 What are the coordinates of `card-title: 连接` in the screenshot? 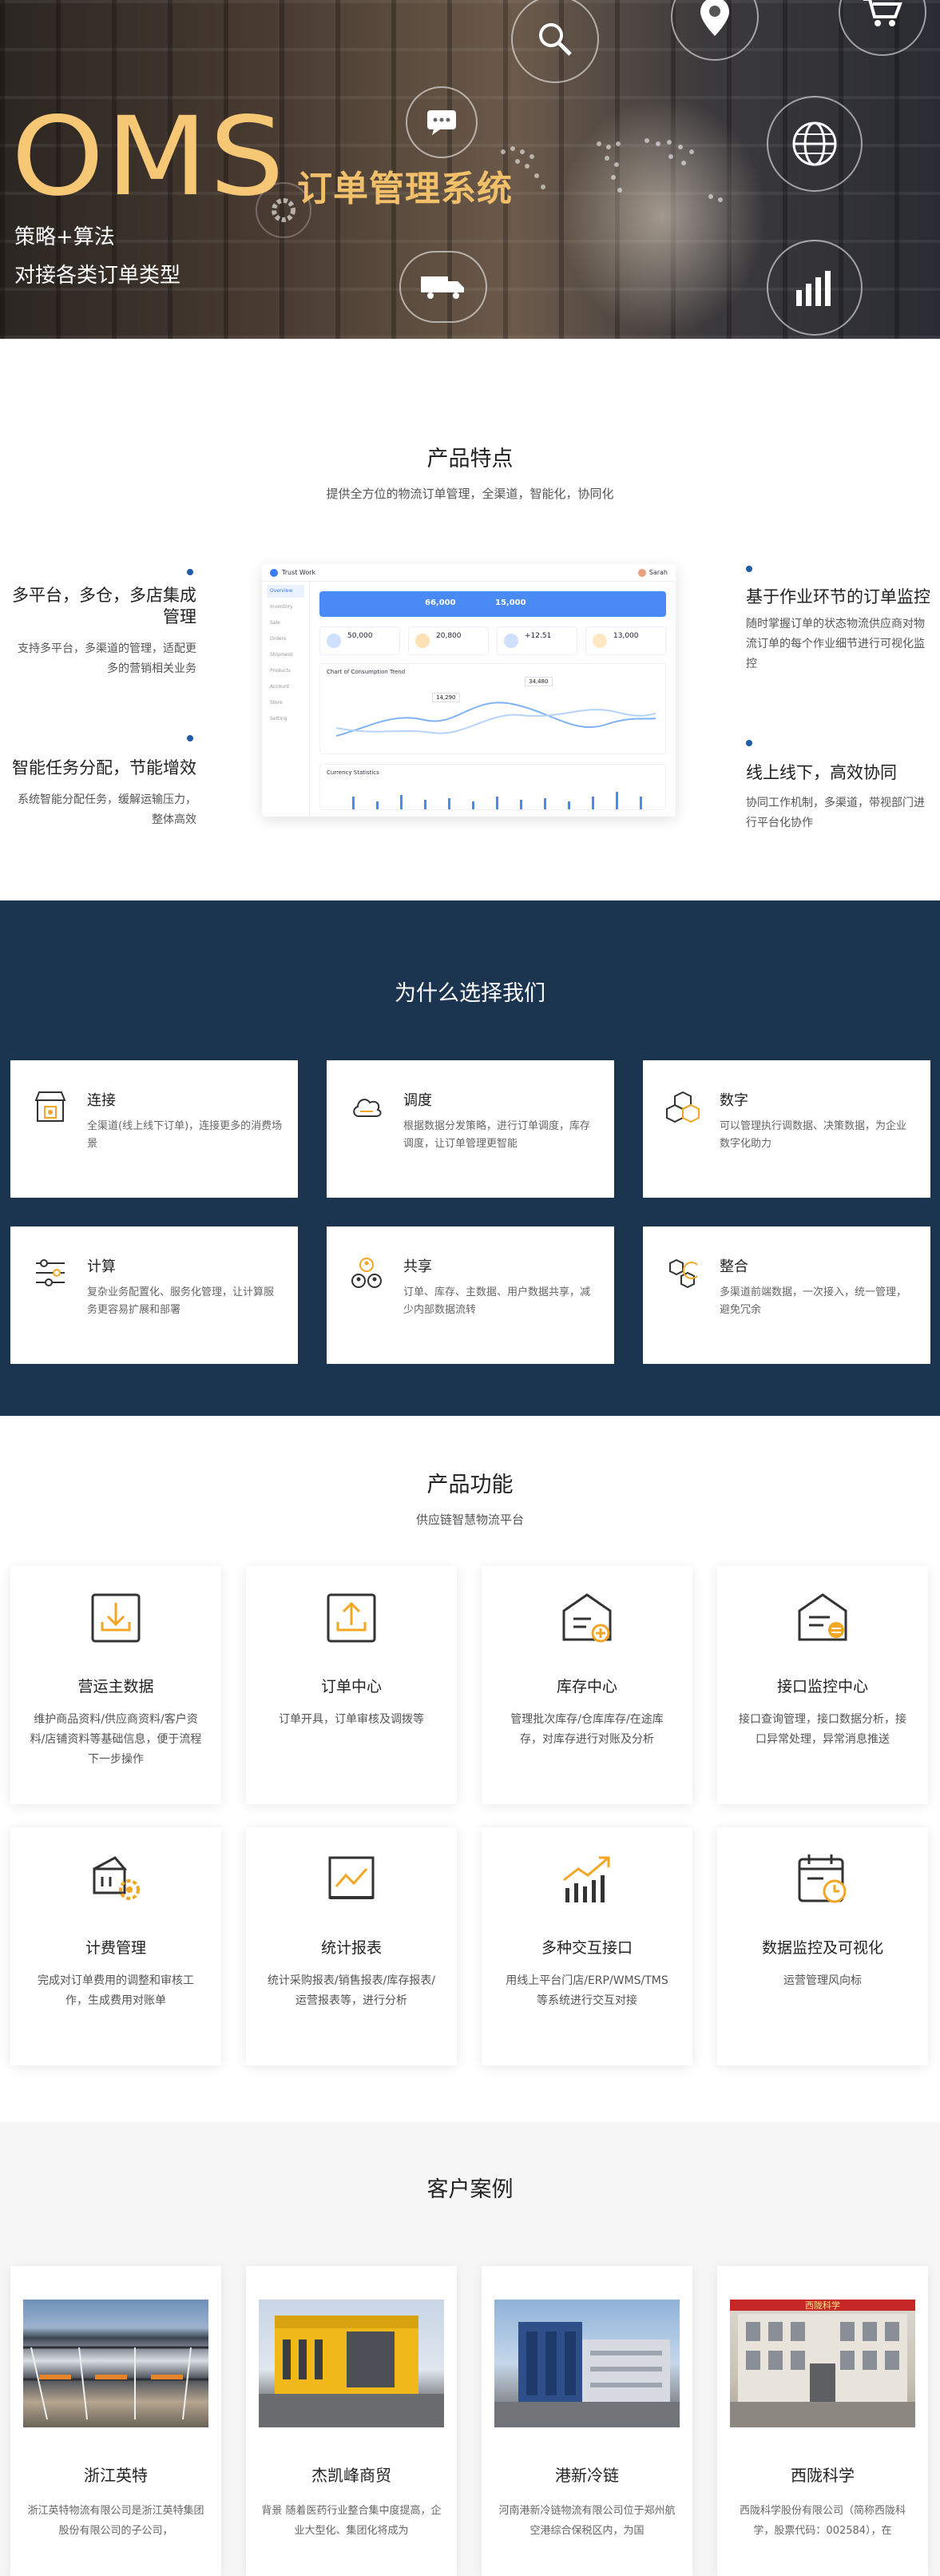 It's located at (102, 1100).